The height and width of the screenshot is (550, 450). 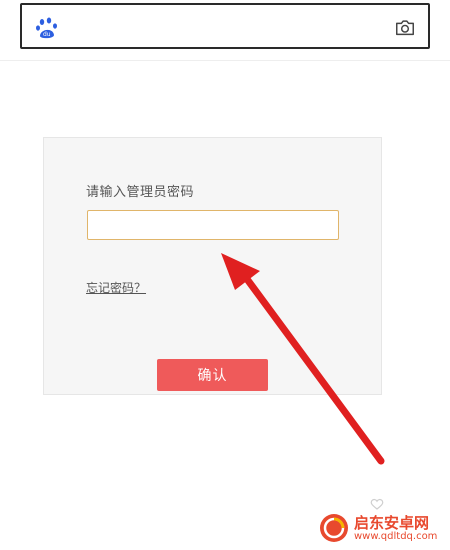 What do you see at coordinates (212, 375) in the screenshot?
I see `confirm-button: 确认` at bounding box center [212, 375].